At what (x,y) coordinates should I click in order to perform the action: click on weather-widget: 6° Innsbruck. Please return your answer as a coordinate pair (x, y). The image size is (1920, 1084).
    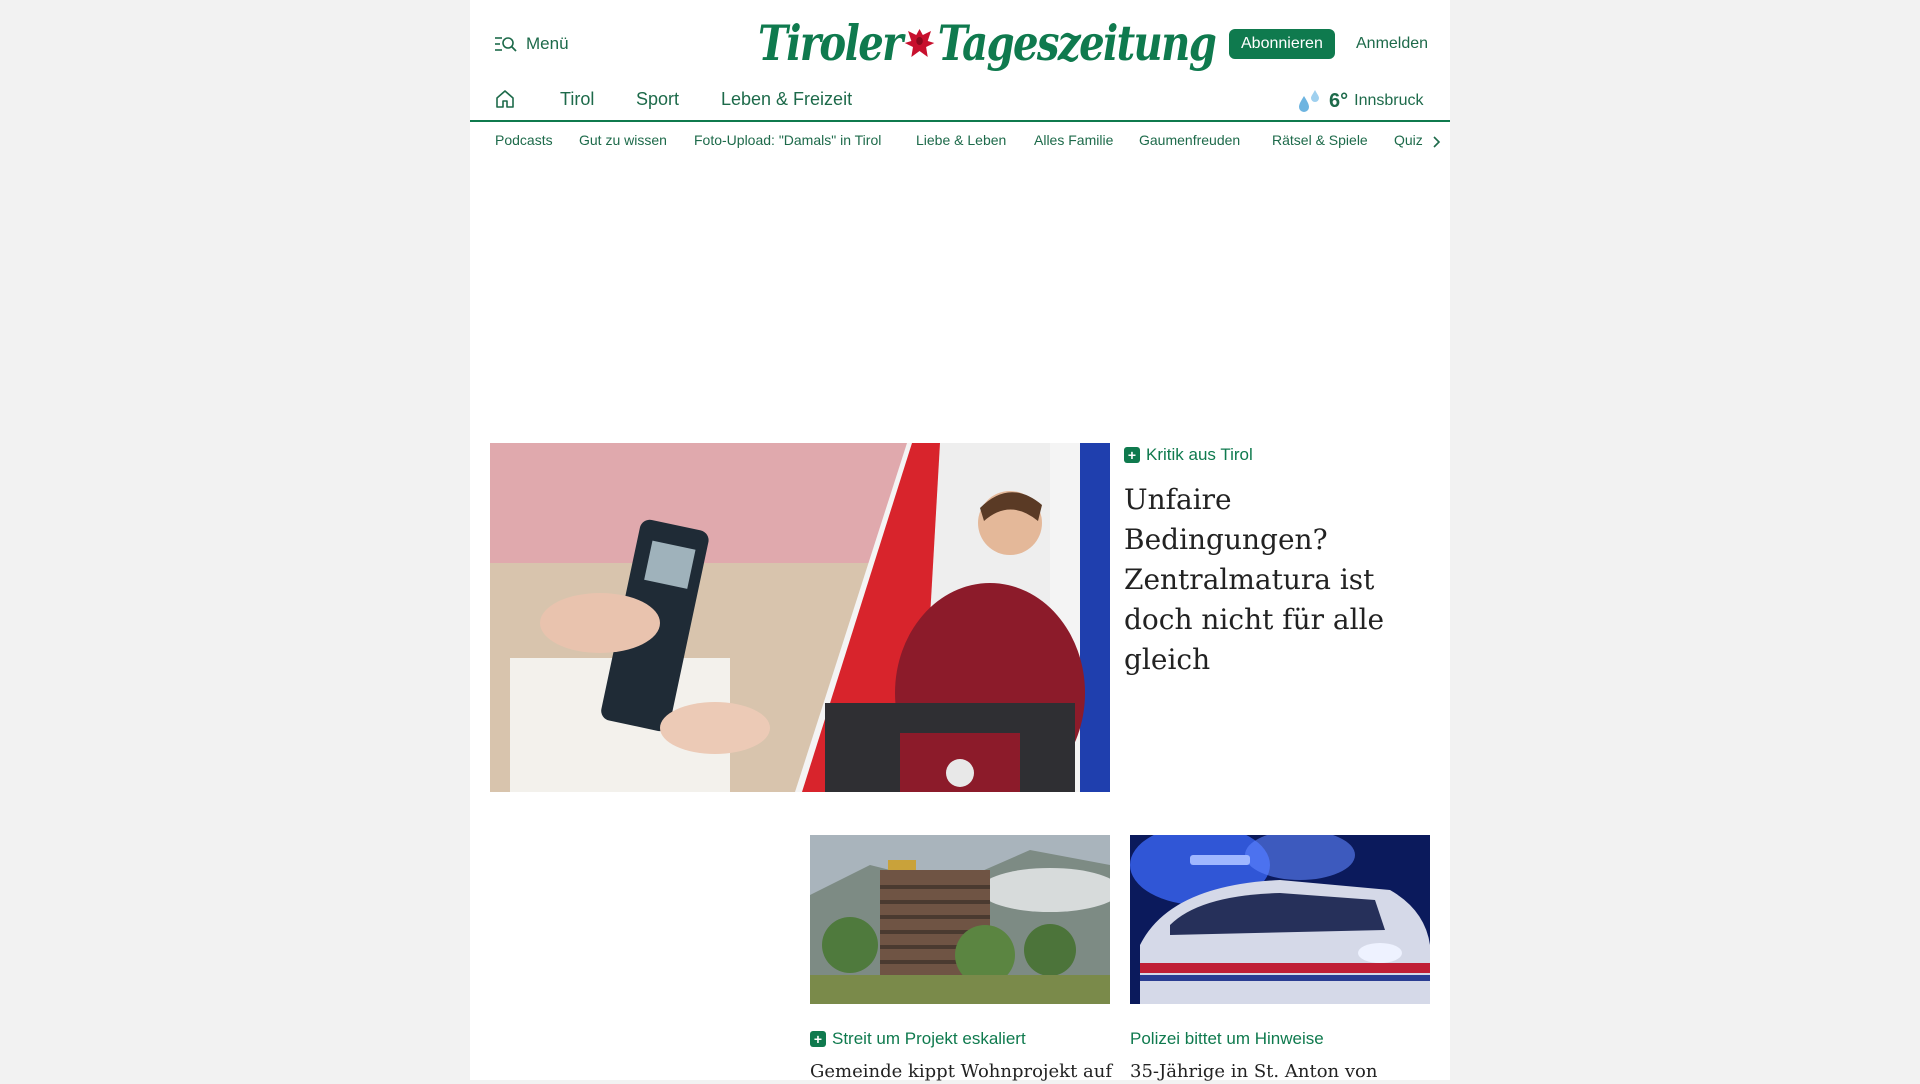
    Looking at the image, I should click on (1359, 101).